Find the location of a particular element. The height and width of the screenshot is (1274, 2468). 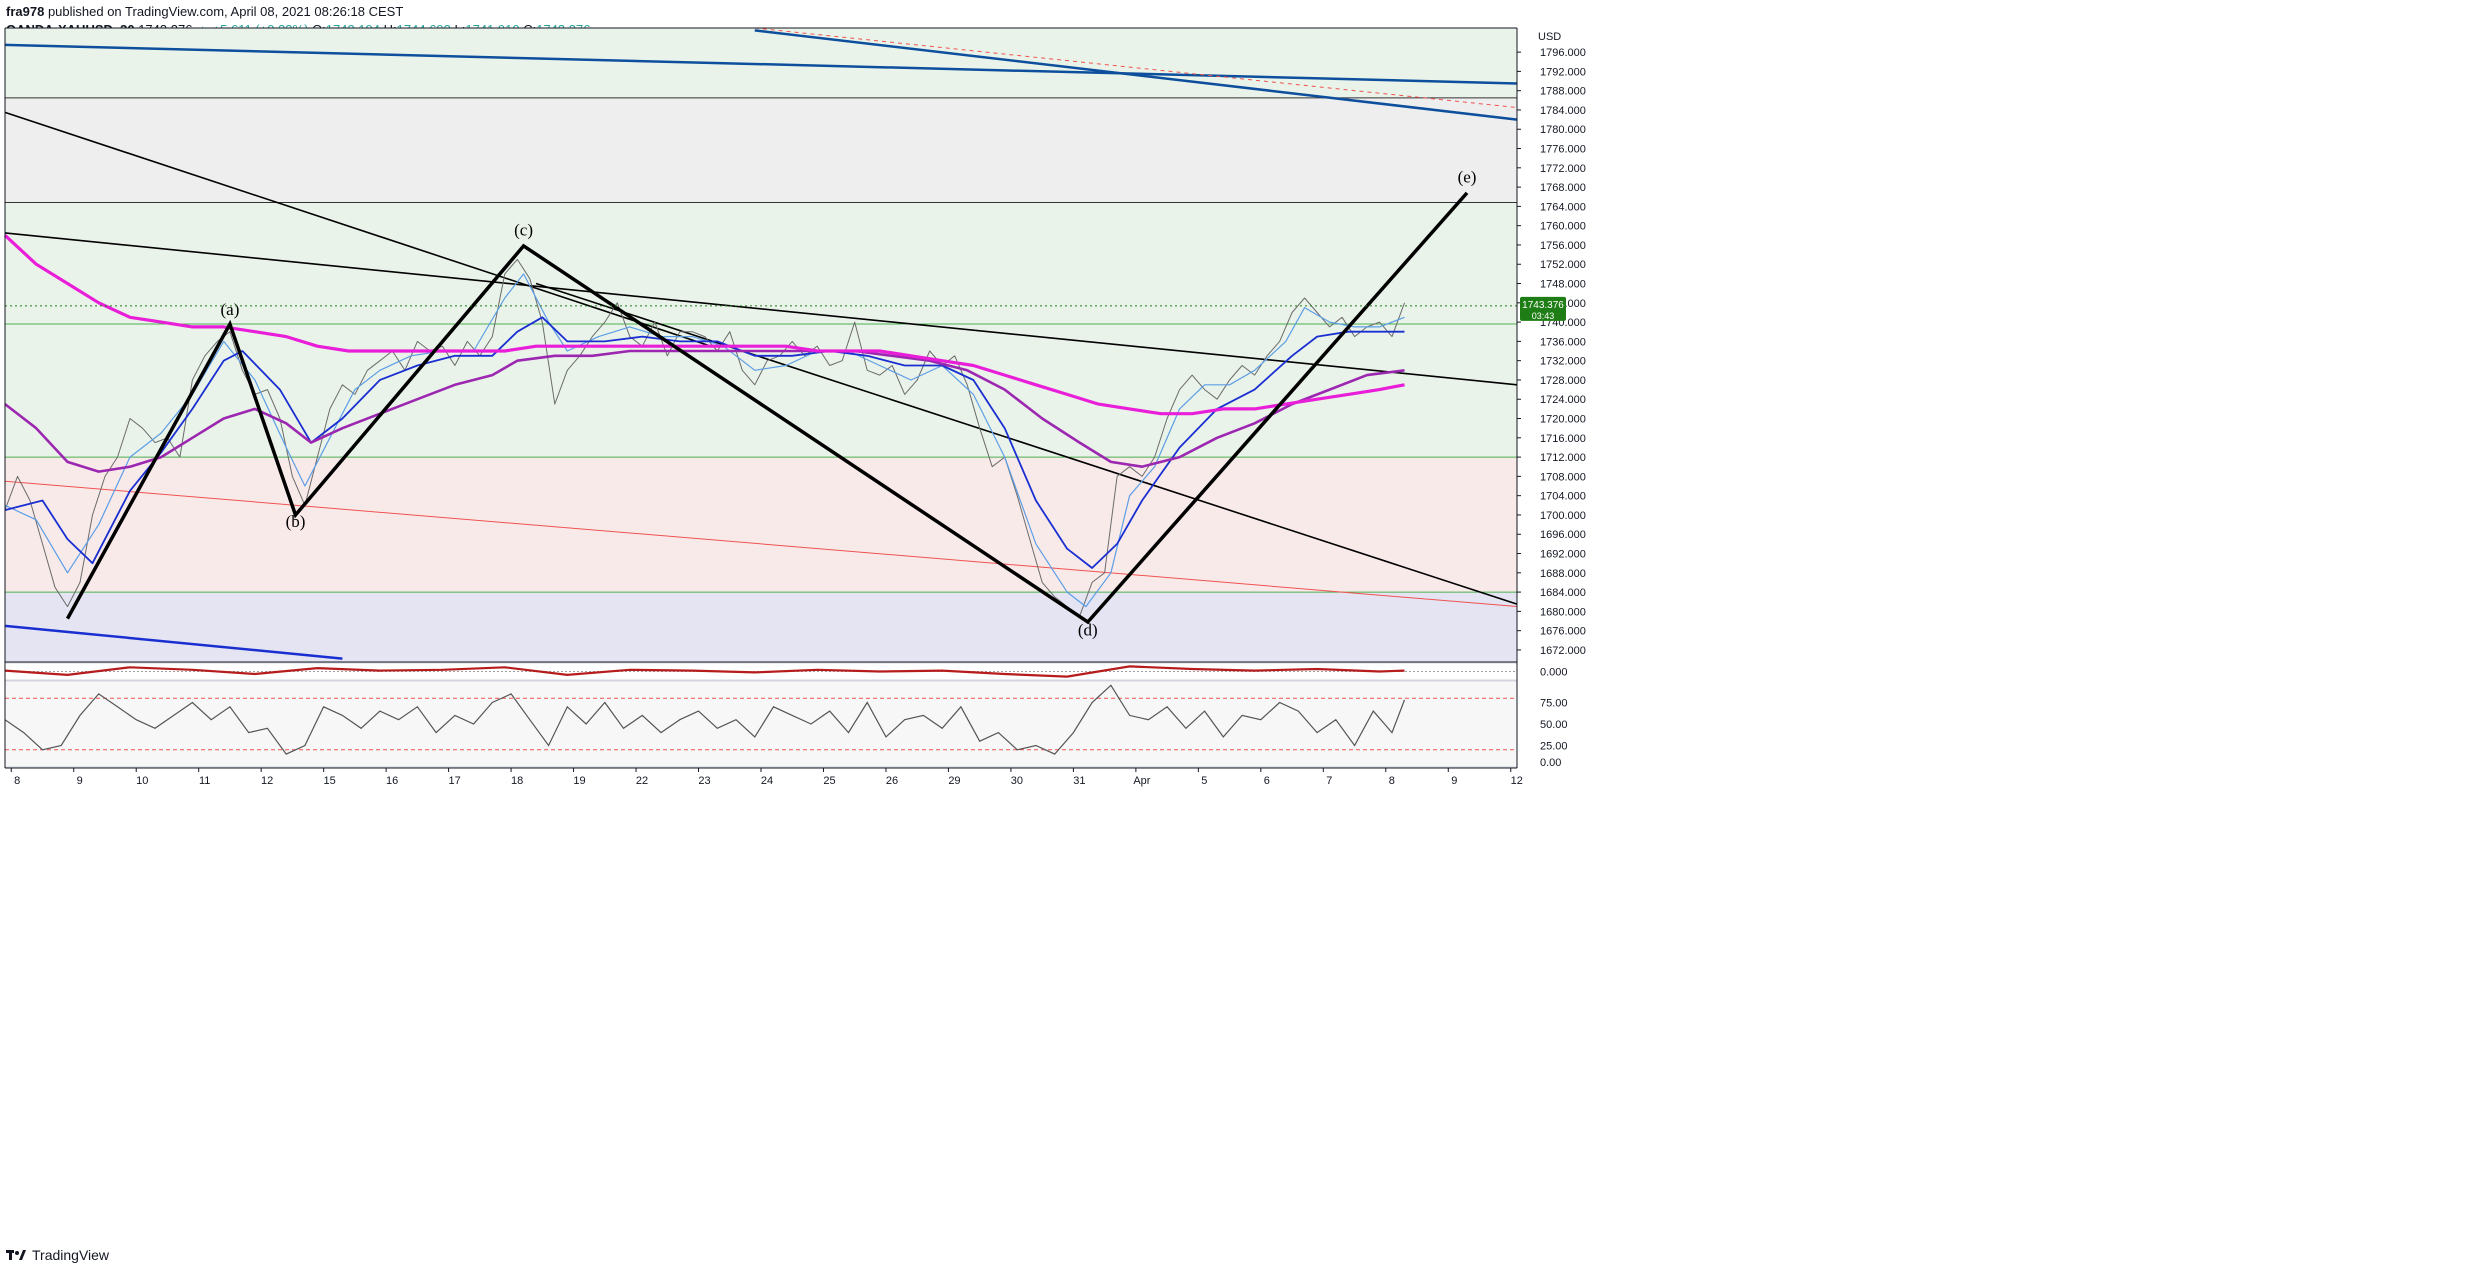

tradingview-logo-icon is located at coordinates (16, 1255).